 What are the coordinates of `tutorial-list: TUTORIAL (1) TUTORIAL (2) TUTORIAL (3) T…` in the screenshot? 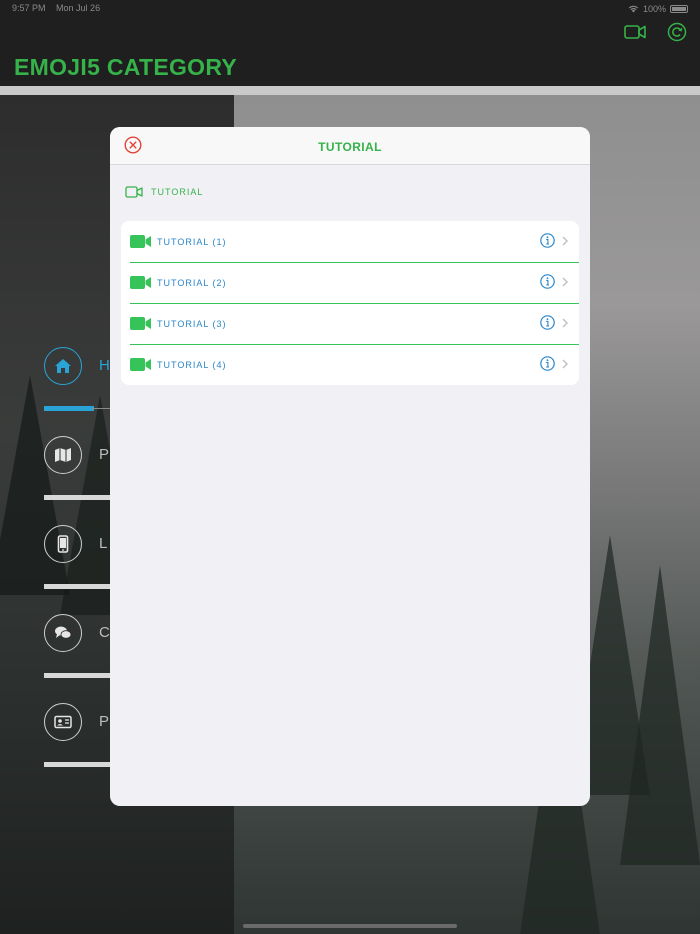 It's located at (350, 303).